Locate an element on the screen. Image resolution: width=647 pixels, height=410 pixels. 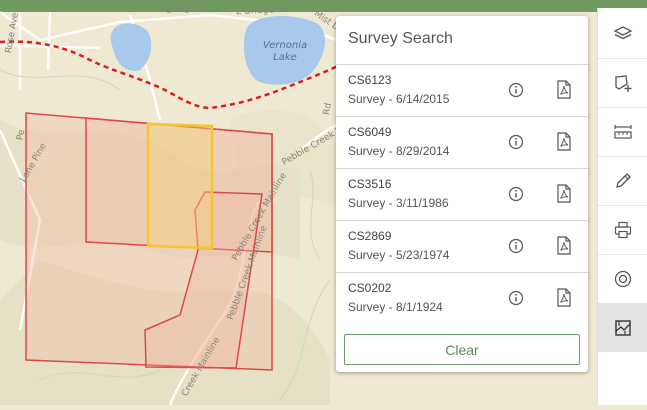
survey-id: CS3516 is located at coordinates (370, 184).